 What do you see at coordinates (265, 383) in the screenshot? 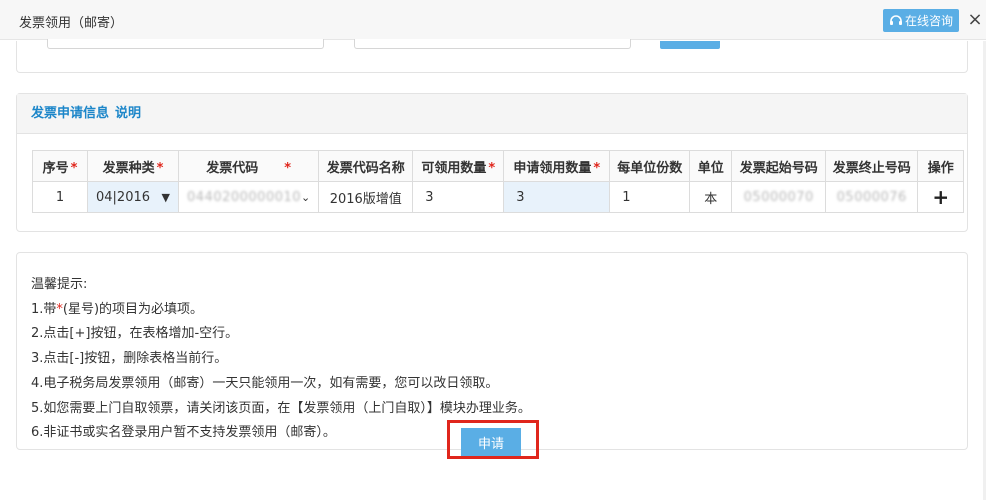
I see `tip-line-4: 4.电子税务局发票领用（邮寄）一天只能领用一次，如有需要，您可以改日领取。` at bounding box center [265, 383].